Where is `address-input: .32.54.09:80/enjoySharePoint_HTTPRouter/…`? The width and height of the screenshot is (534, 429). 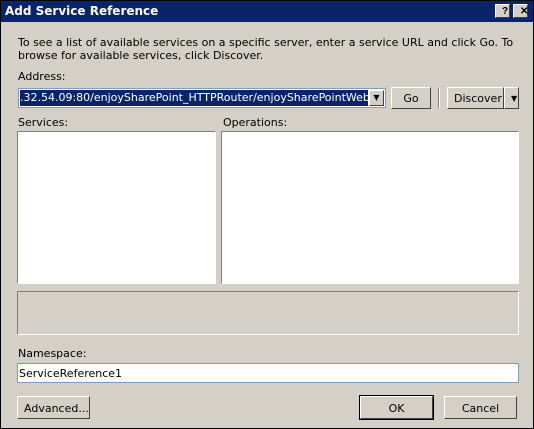 address-input: .32.54.09:80/enjoySharePoint_HTTPRouter/… is located at coordinates (194, 98).